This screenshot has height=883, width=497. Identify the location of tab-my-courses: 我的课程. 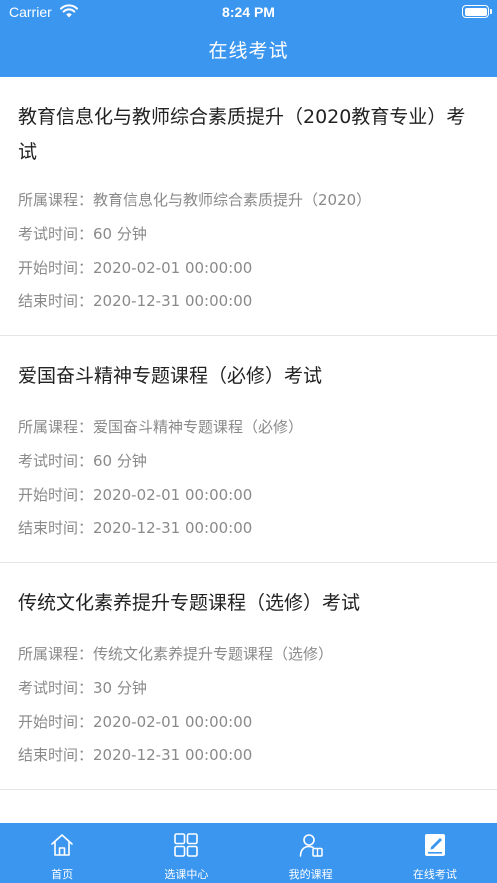
(311, 853).